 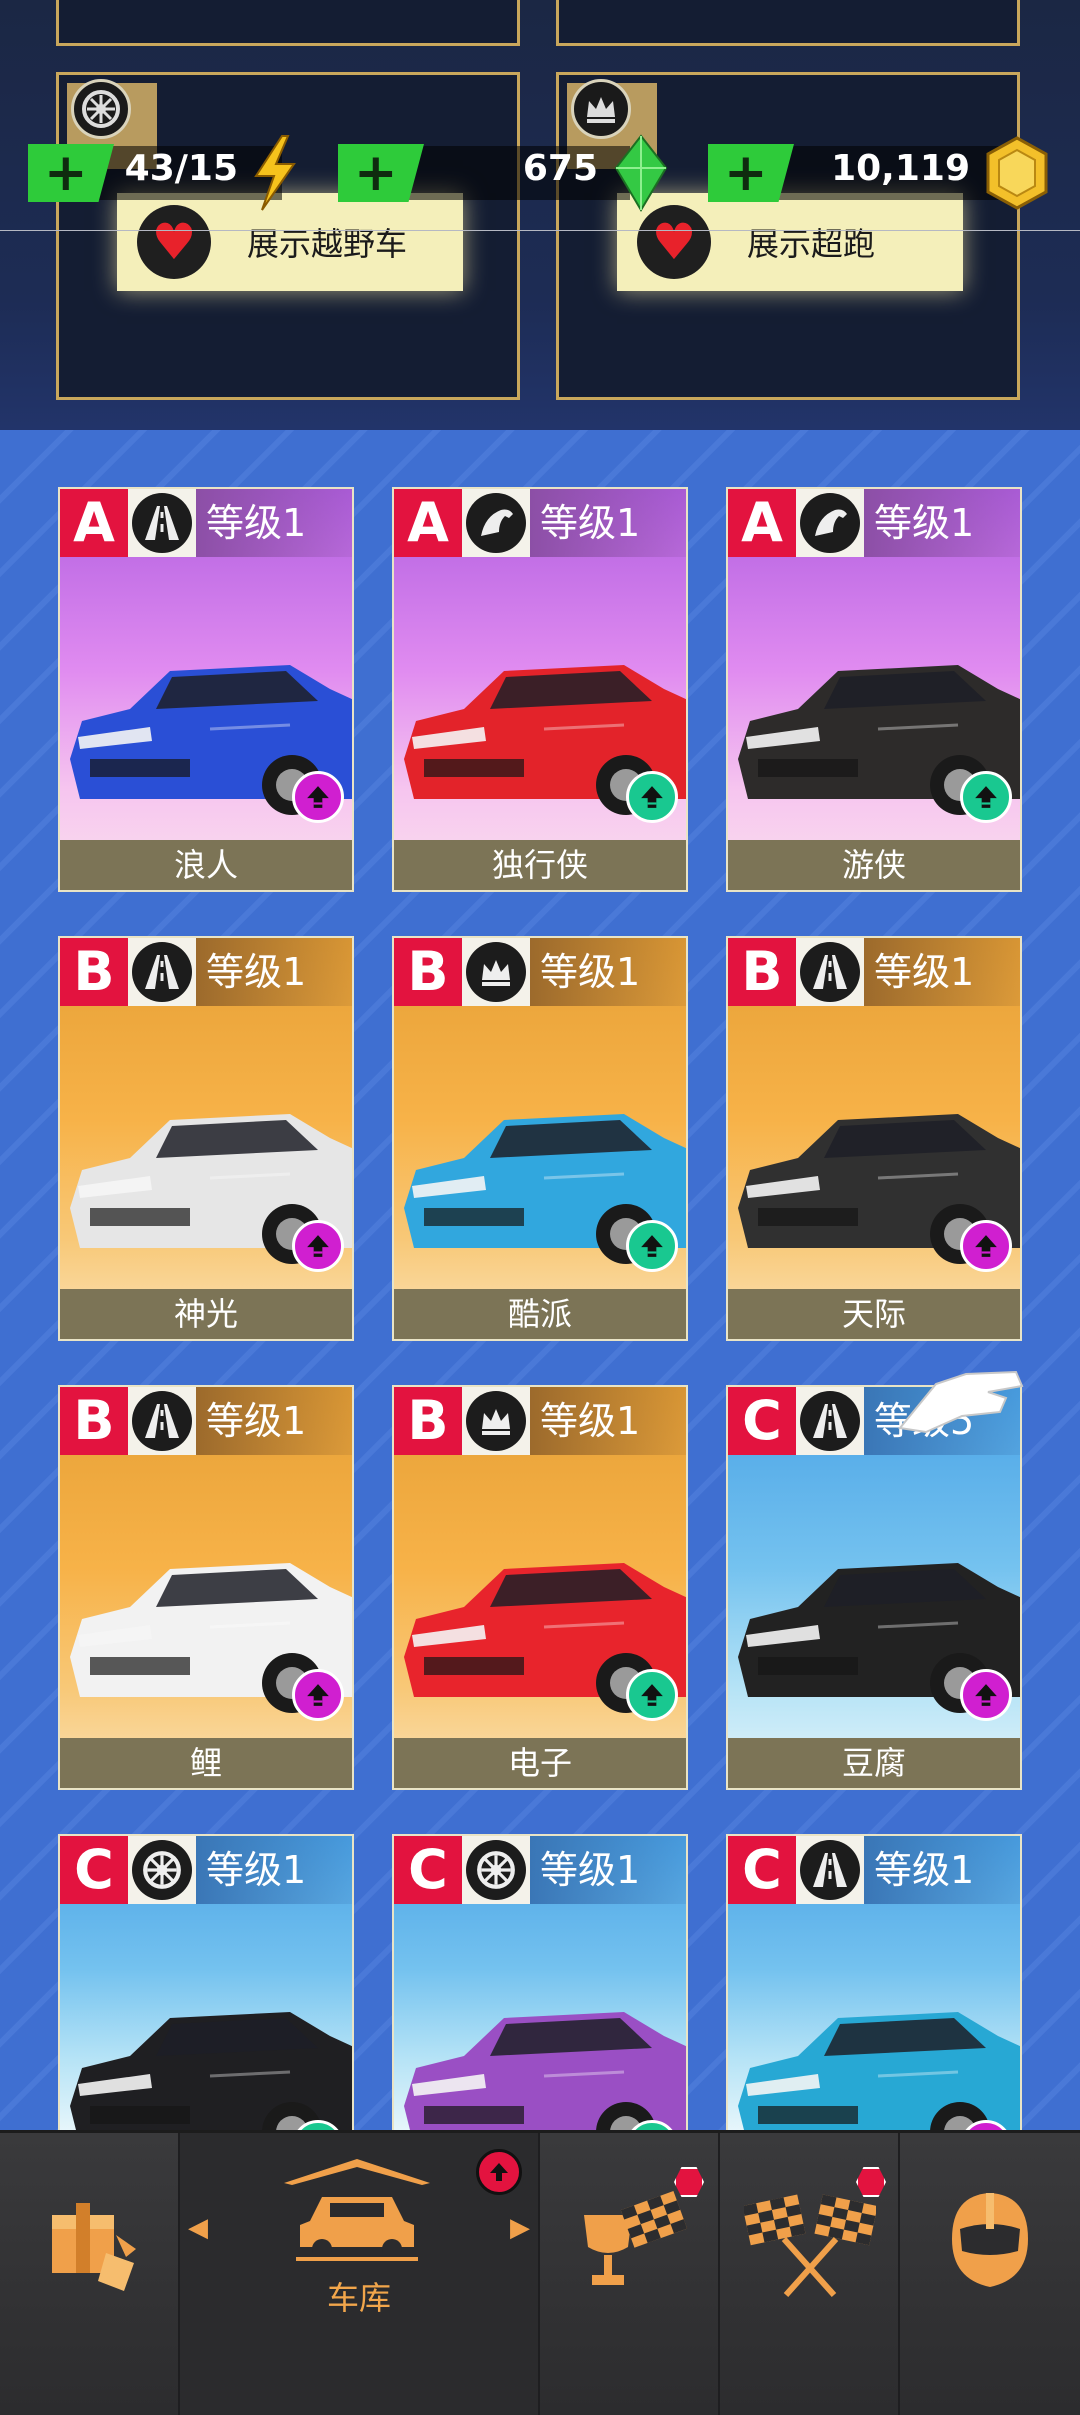 I want to click on car-name: 浪人, so click(x=206, y=865).